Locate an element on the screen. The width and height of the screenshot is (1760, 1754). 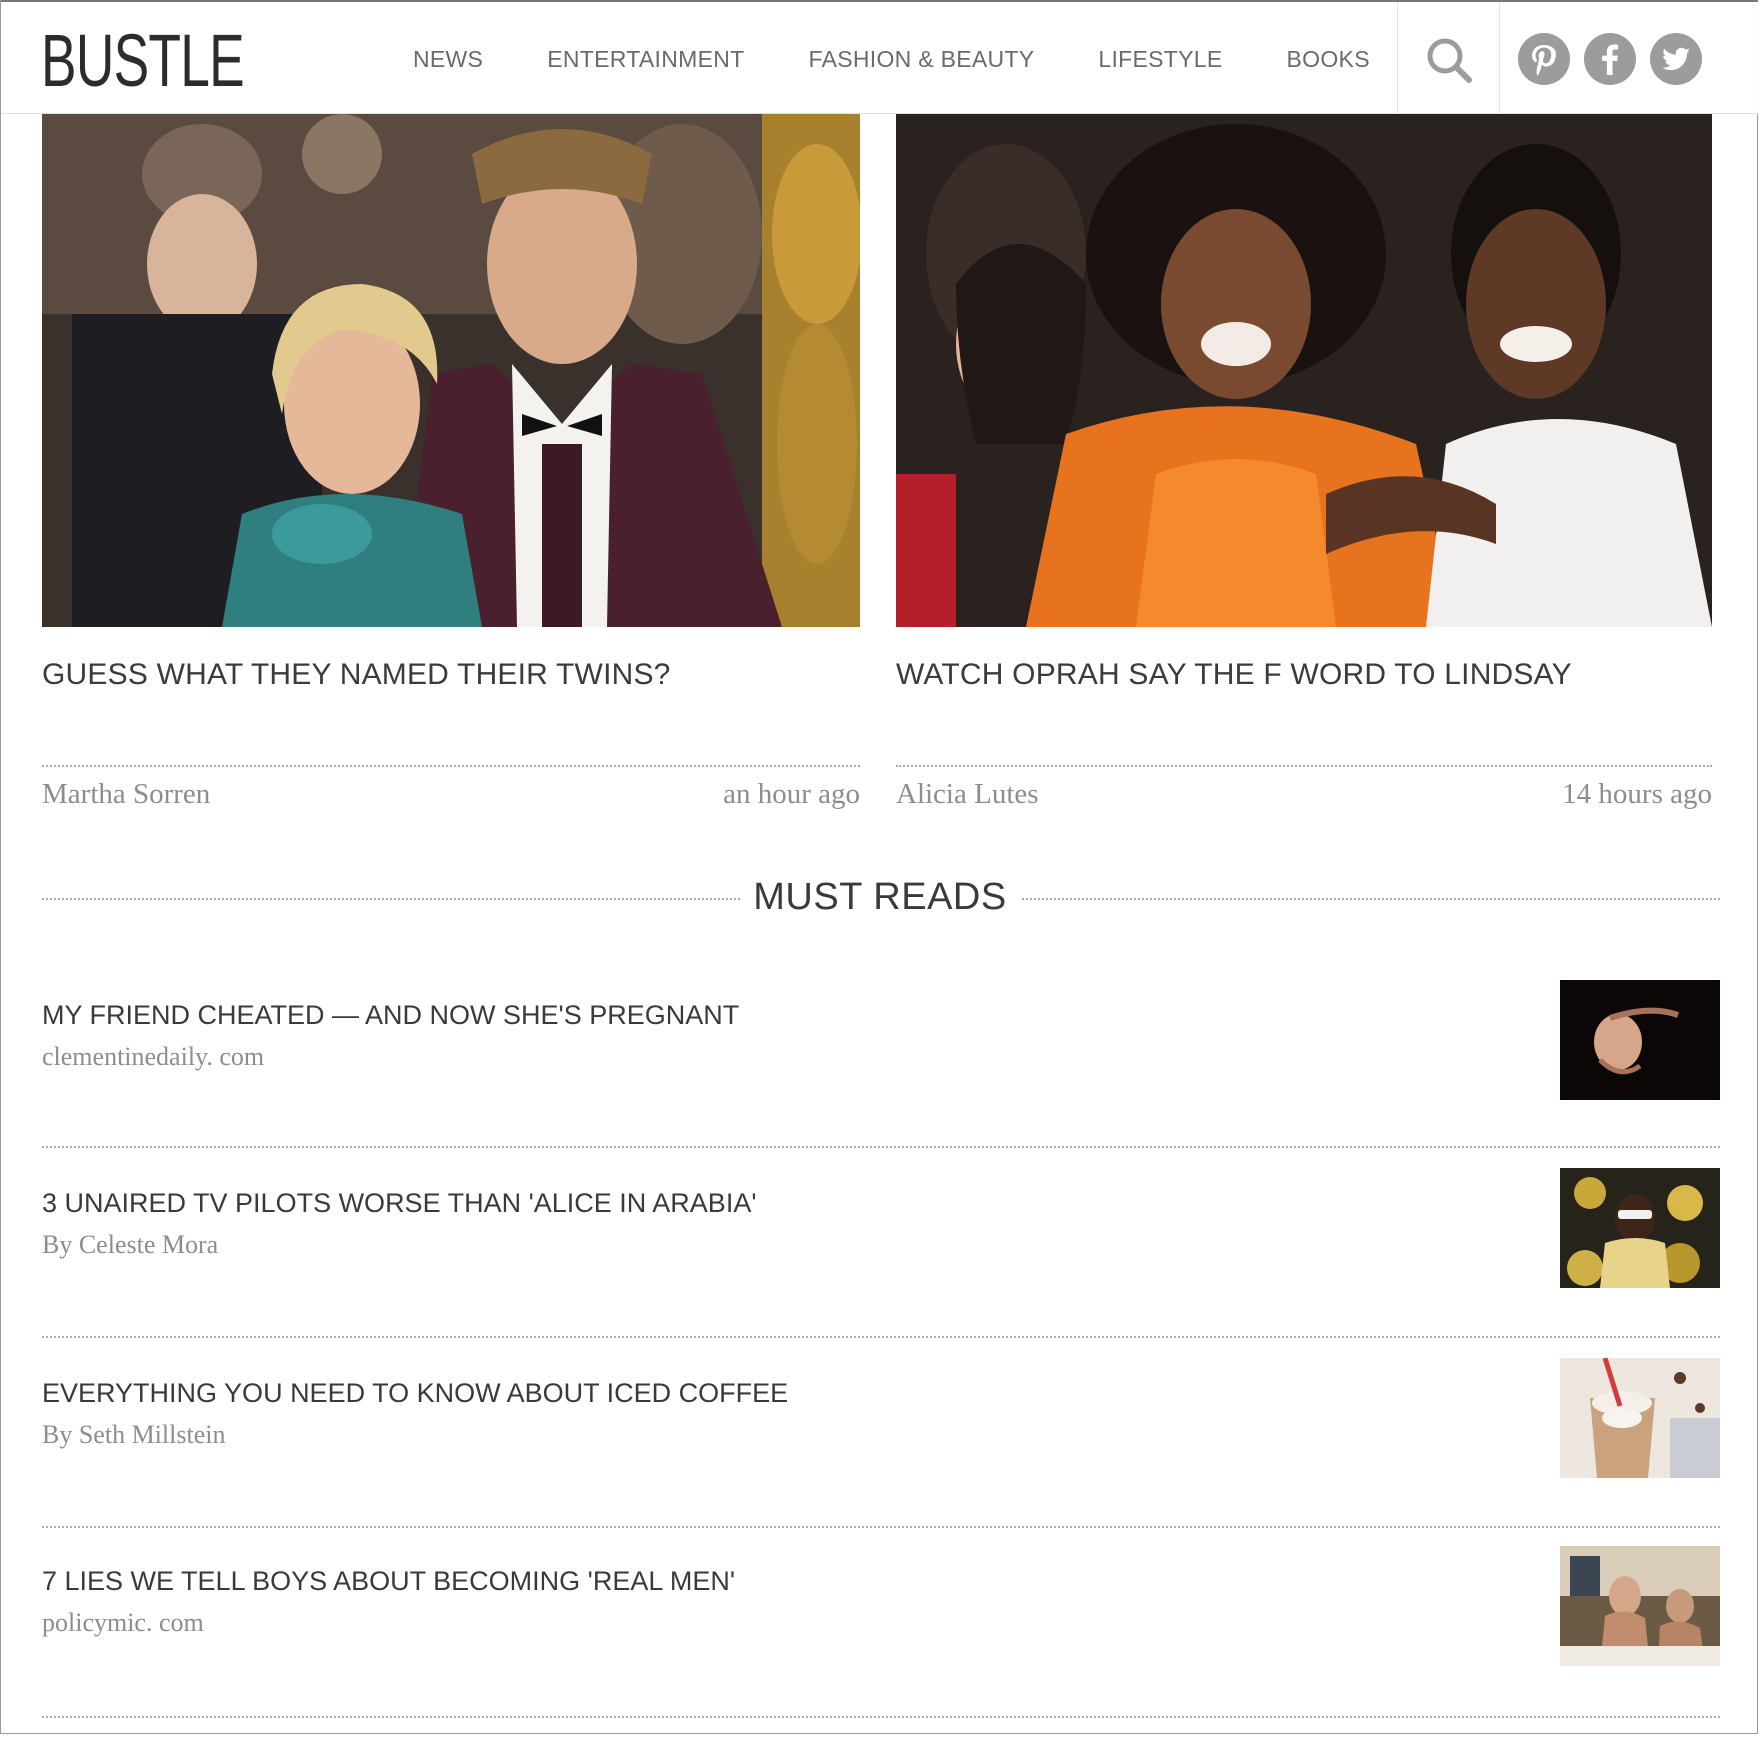
section-rule-right is located at coordinates (1371, 899).